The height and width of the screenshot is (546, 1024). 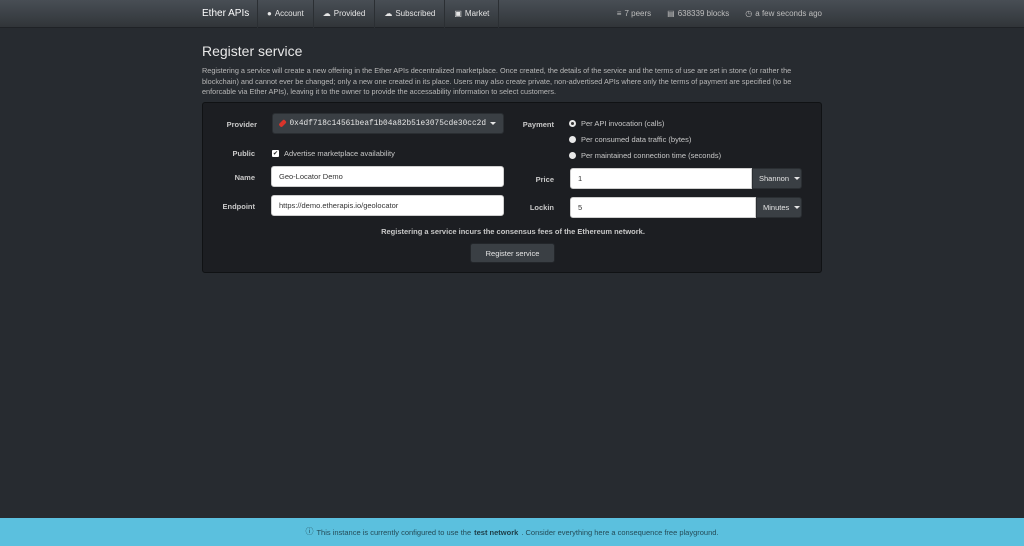 What do you see at coordinates (269, 13) in the screenshot?
I see `user-icon: ●` at bounding box center [269, 13].